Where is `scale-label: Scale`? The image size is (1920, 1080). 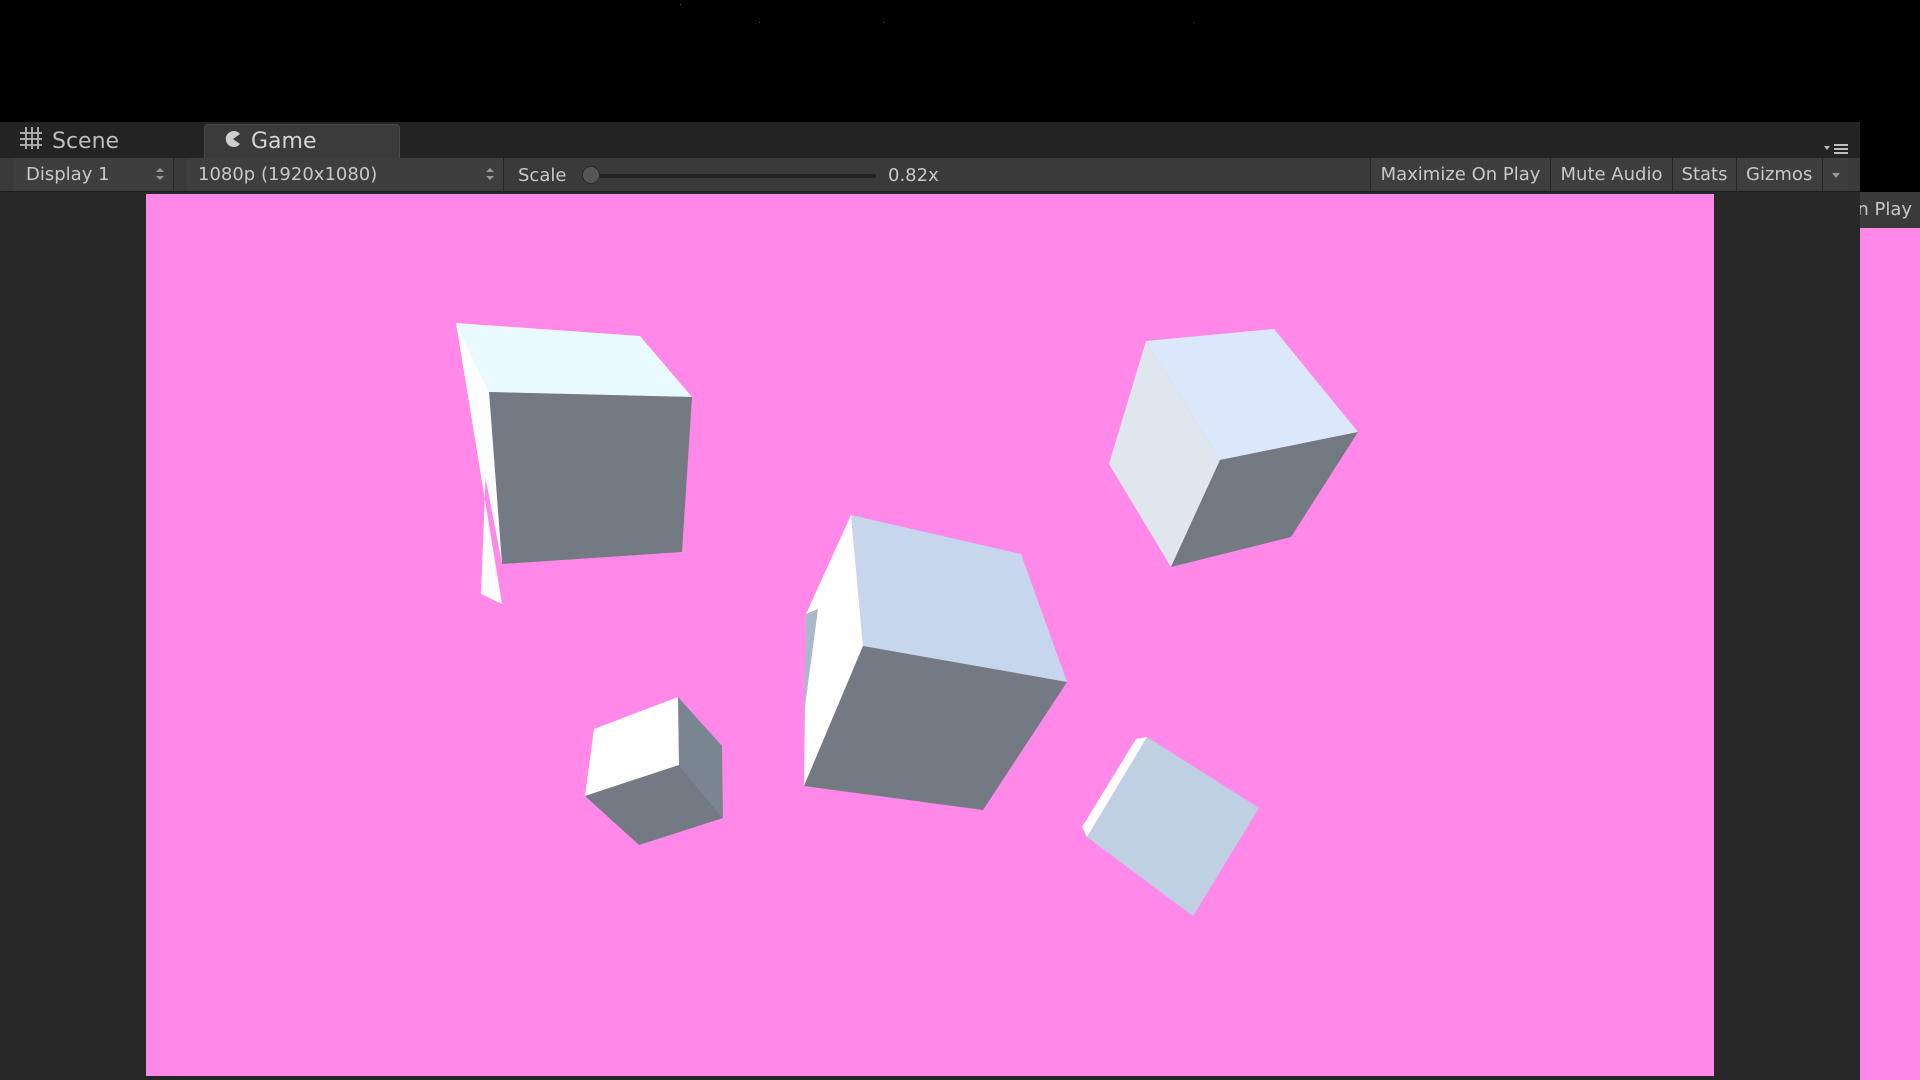
scale-label: Scale is located at coordinates (542, 175).